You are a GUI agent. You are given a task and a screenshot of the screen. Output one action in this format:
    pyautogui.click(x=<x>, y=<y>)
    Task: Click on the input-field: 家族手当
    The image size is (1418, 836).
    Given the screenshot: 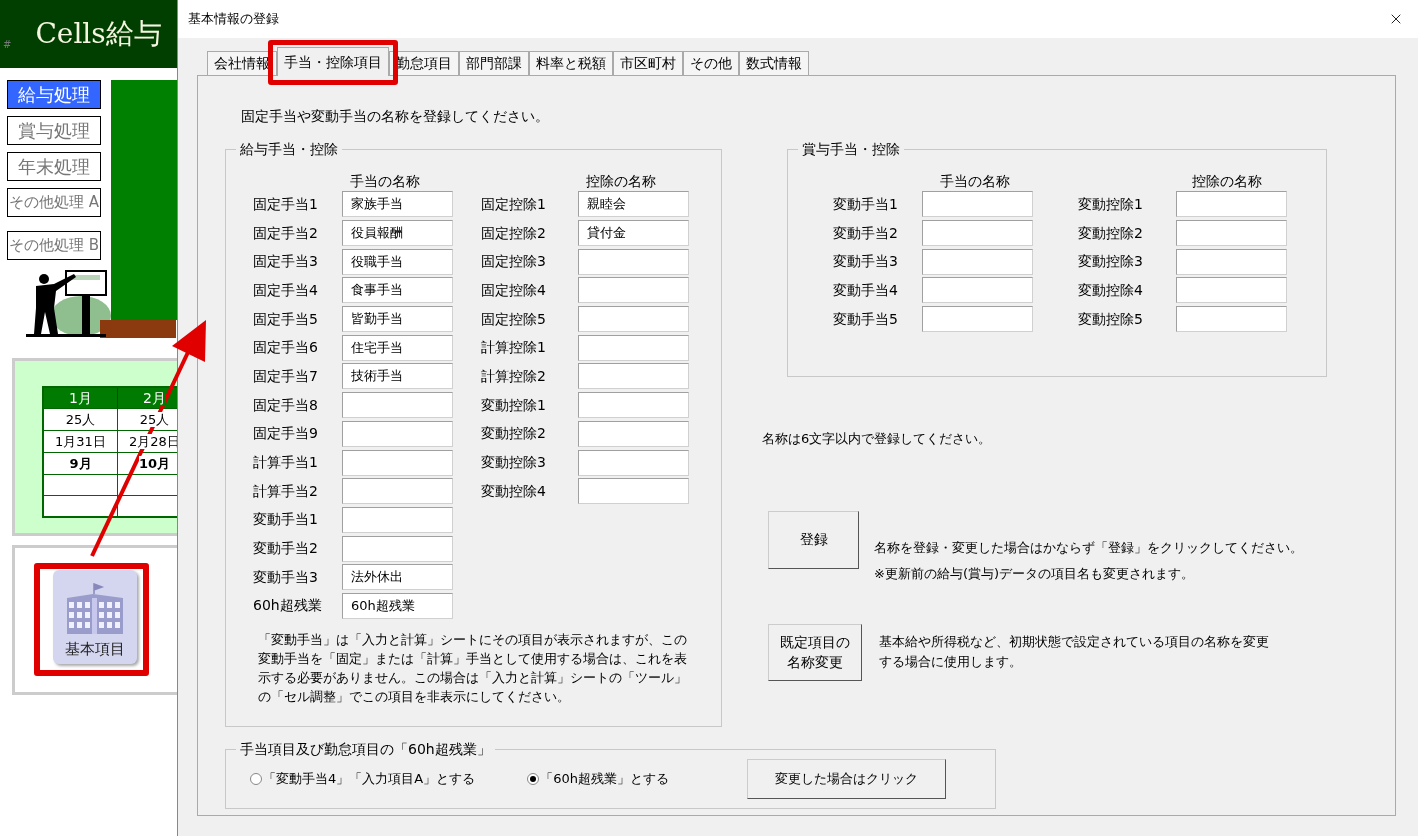 What is the action you would take?
    pyautogui.click(x=397, y=204)
    